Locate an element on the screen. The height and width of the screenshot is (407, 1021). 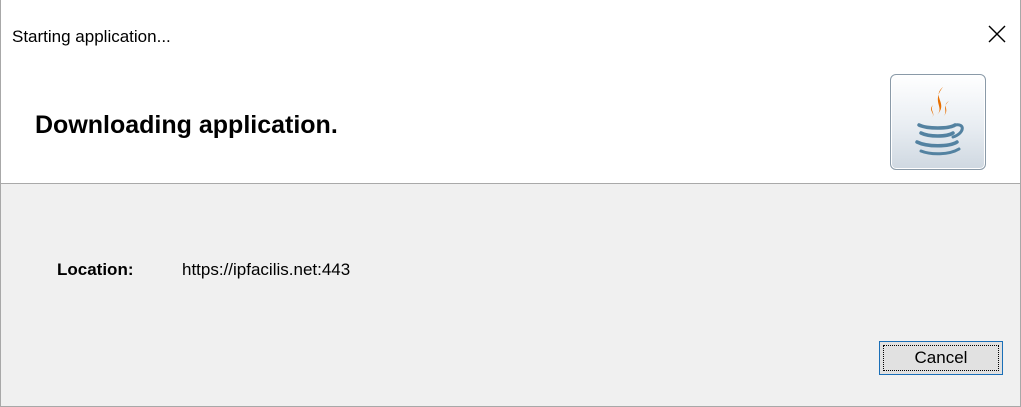
location-label: Location: is located at coordinates (95, 269).